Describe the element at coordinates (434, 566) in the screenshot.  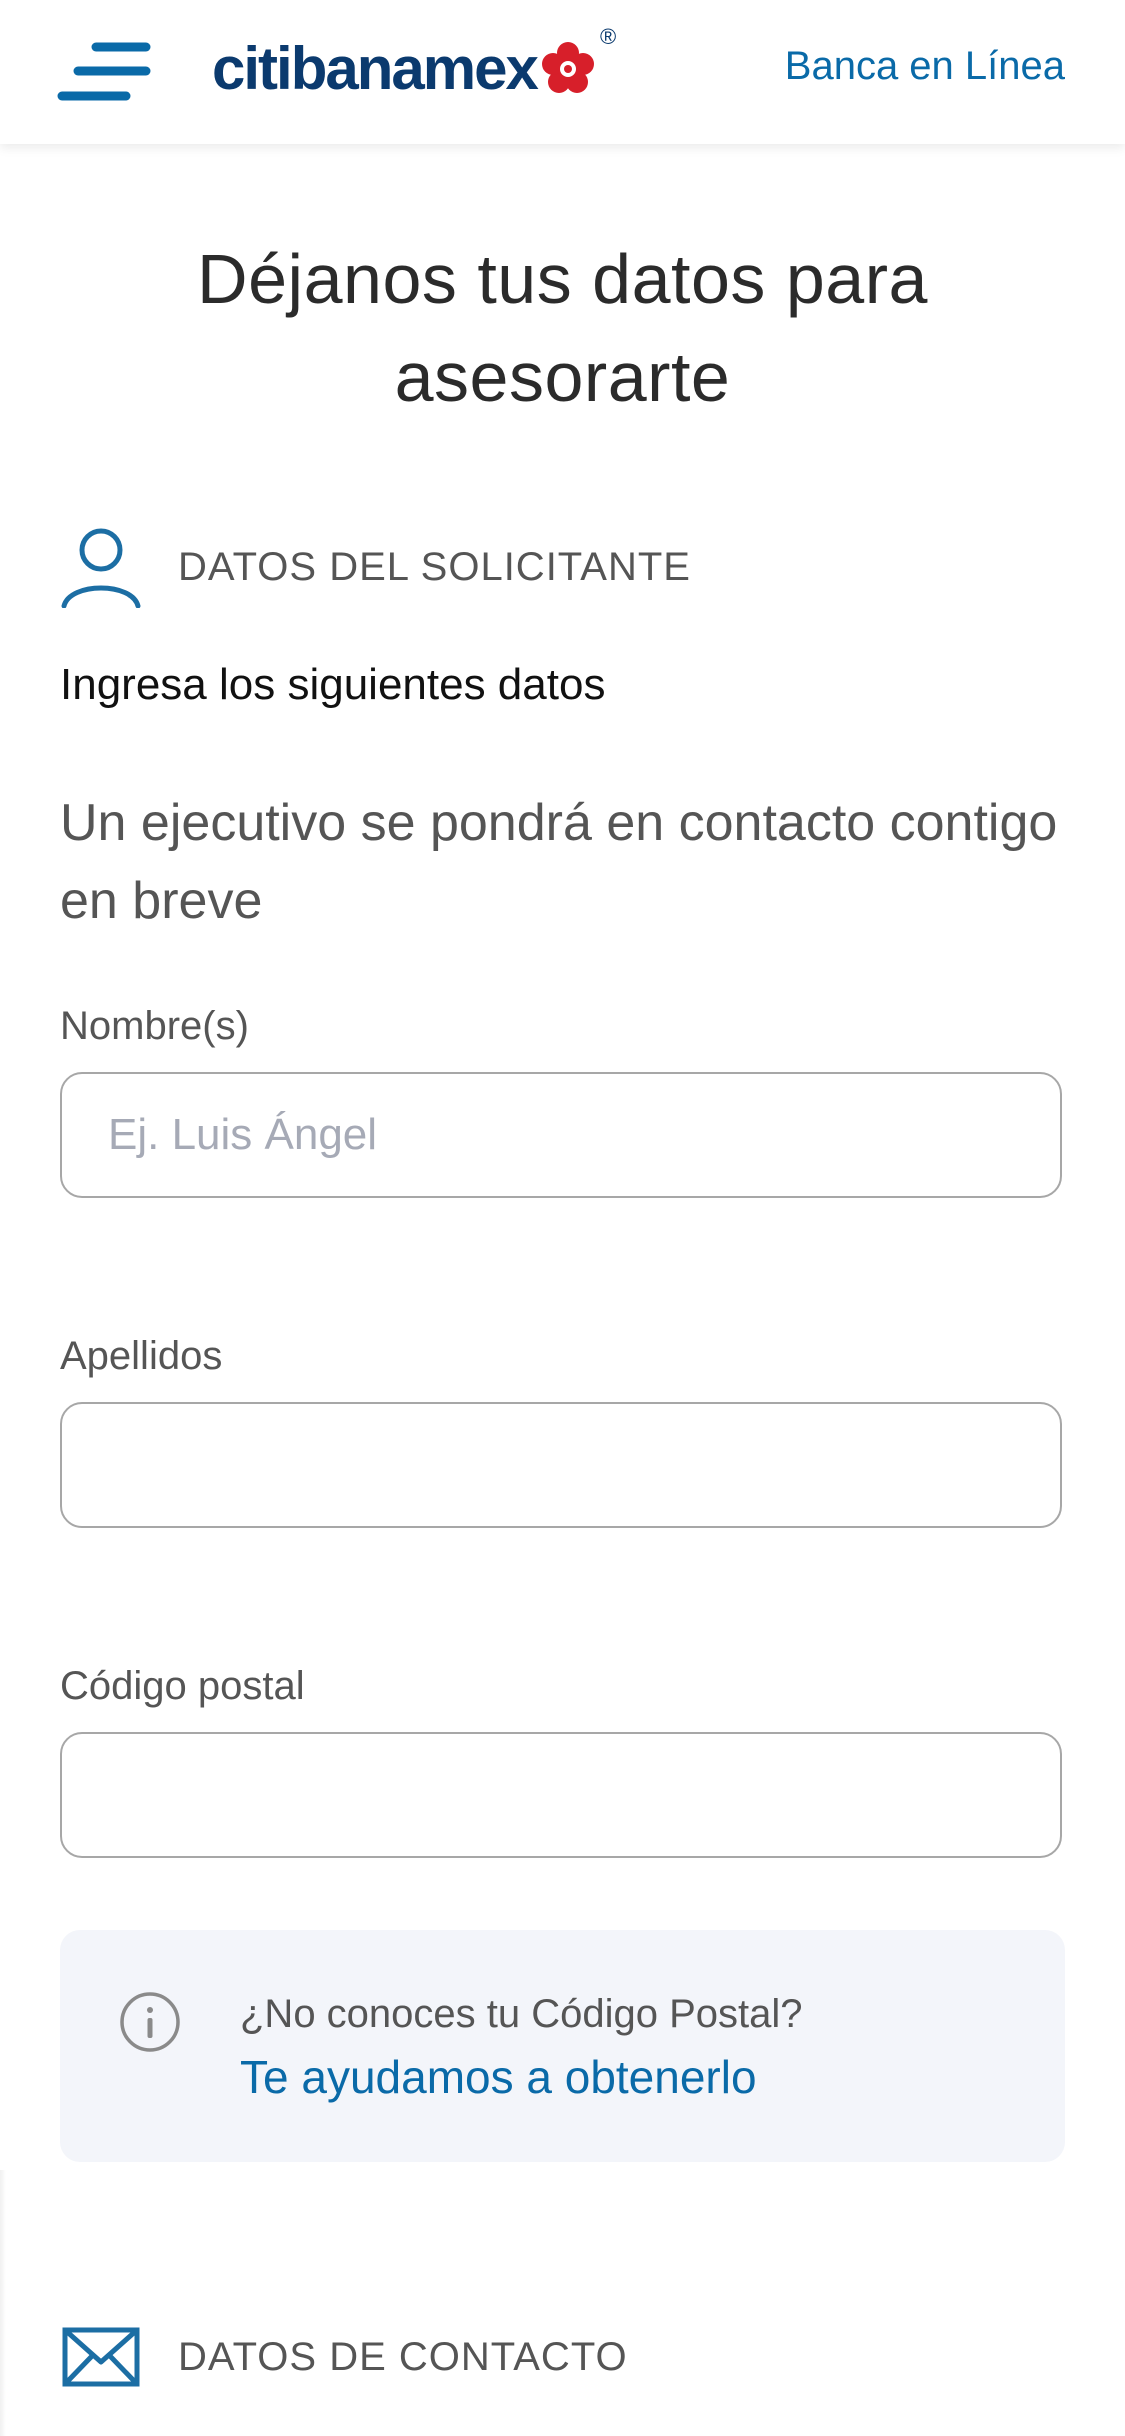
I see `section-applicant-label: DATOS DEL SOLICITANTE` at that location.